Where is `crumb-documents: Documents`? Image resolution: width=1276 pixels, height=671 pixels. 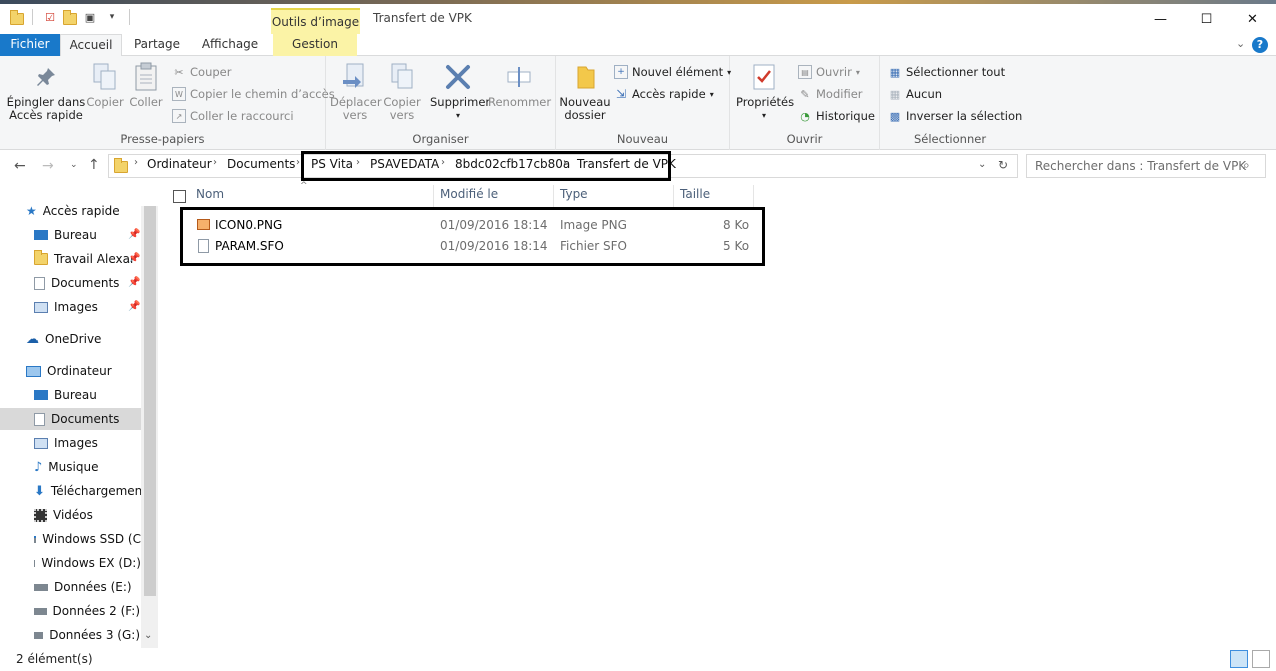
crumb-documents: Documents is located at coordinates (261, 164).